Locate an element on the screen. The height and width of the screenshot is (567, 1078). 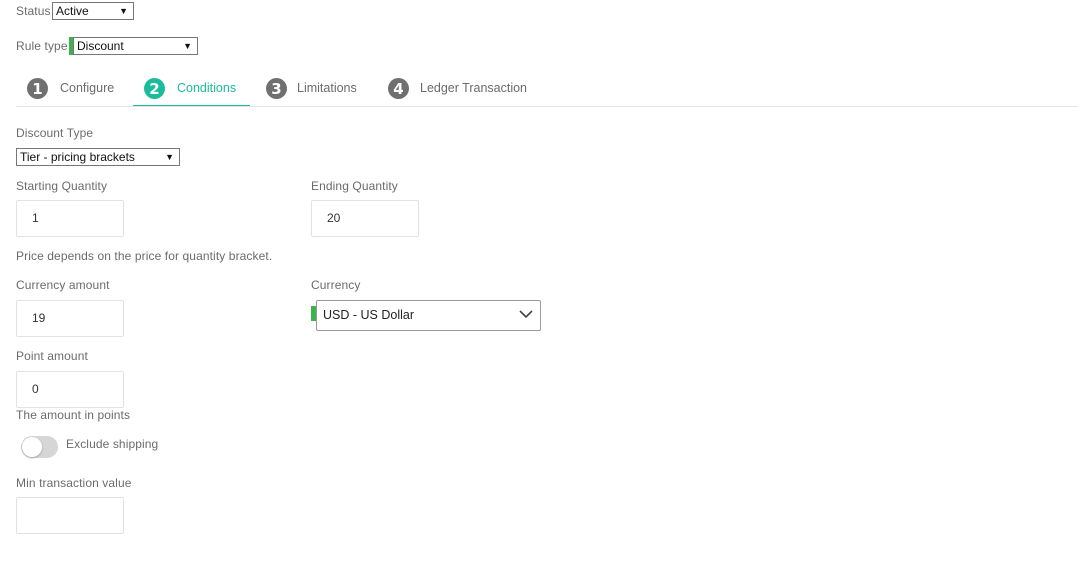
exclude-shipping-toggle is located at coordinates (39, 447).